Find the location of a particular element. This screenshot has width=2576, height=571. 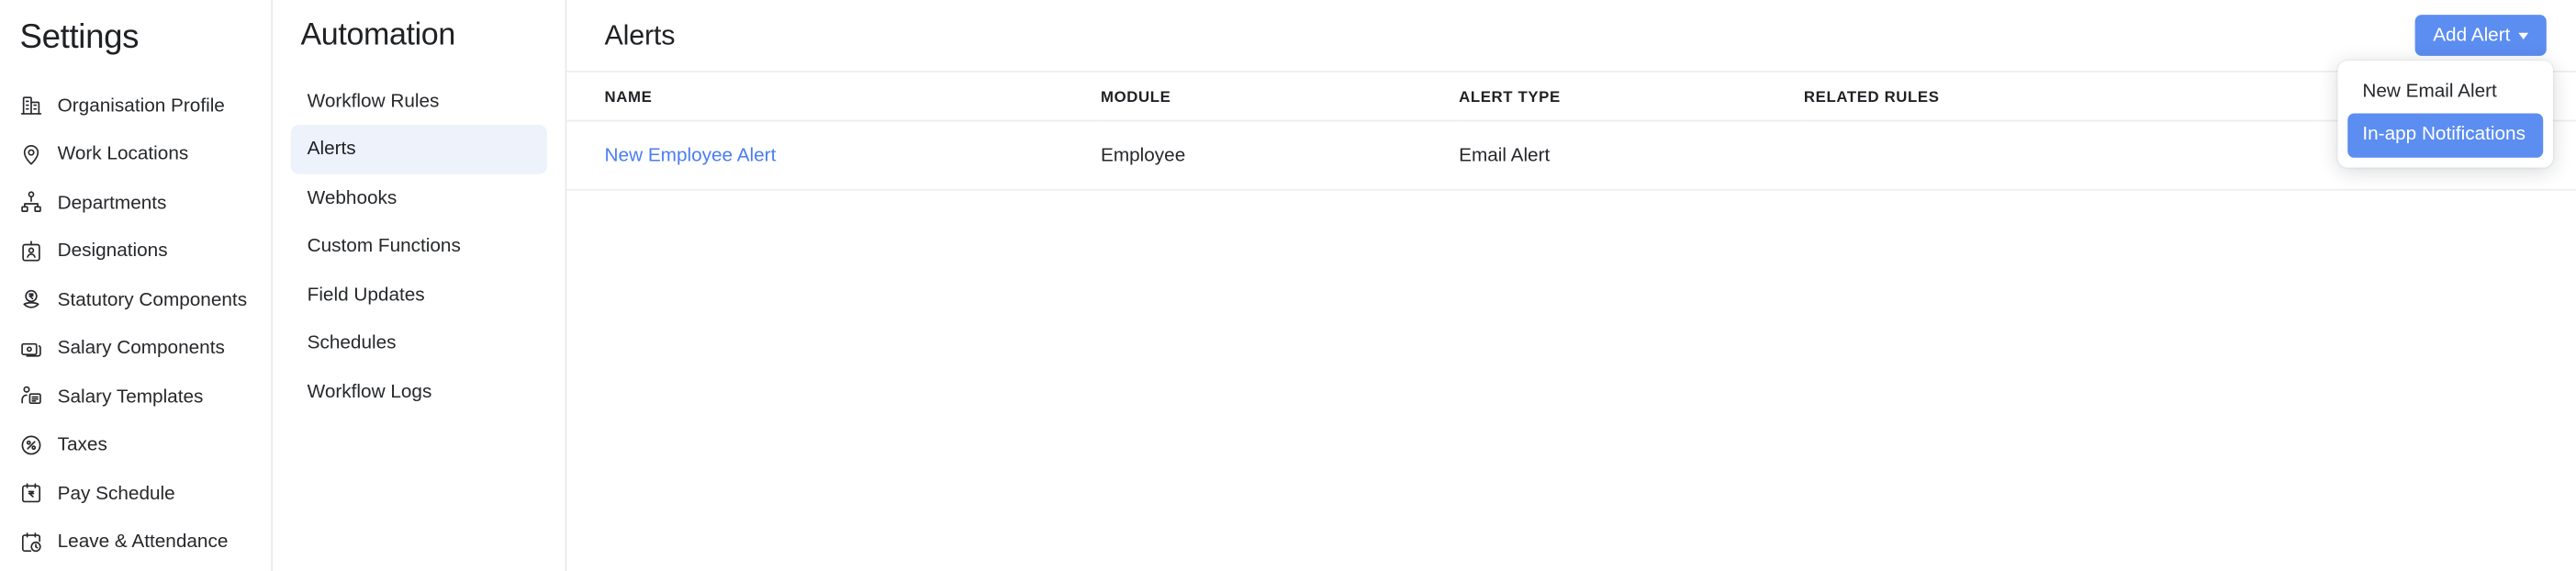

sidebar-item-salary-templates: Salary Templates is located at coordinates (135, 397).